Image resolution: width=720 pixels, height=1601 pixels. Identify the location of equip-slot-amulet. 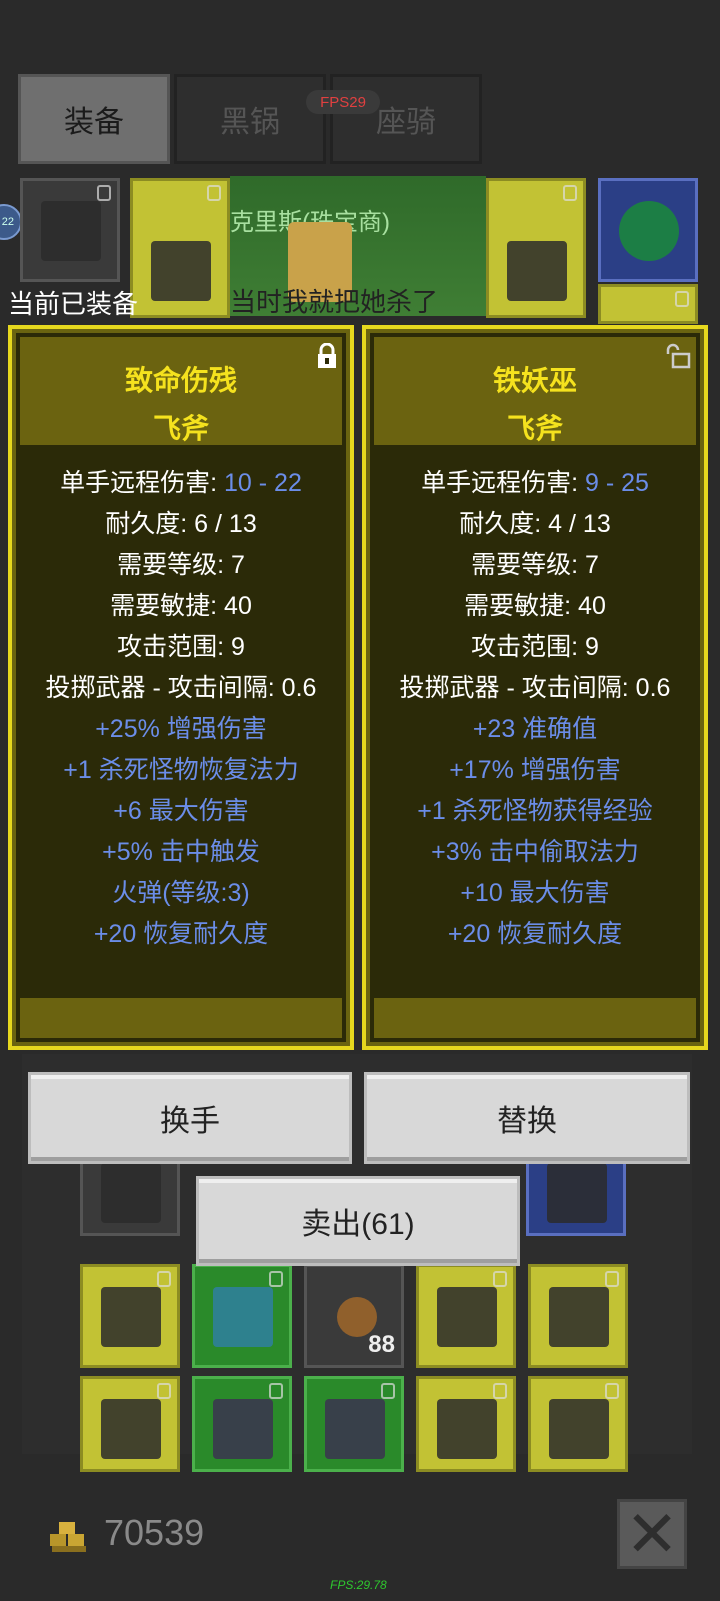
(648, 230).